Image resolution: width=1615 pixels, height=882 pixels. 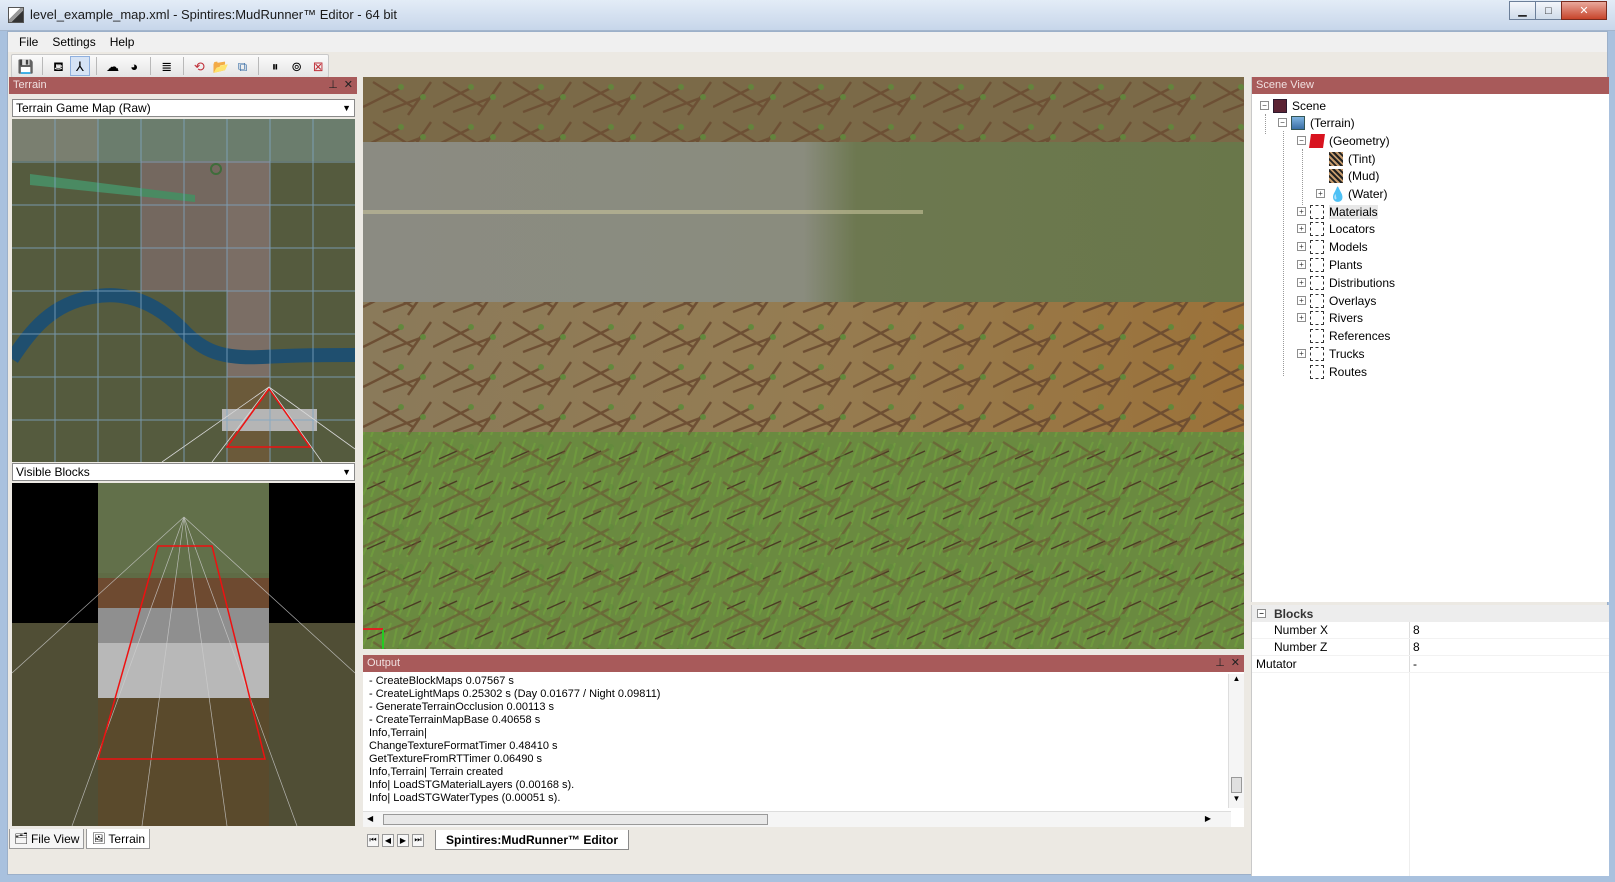 I want to click on tree-node-water: + 💧 (Water), so click(x=1352, y=193).